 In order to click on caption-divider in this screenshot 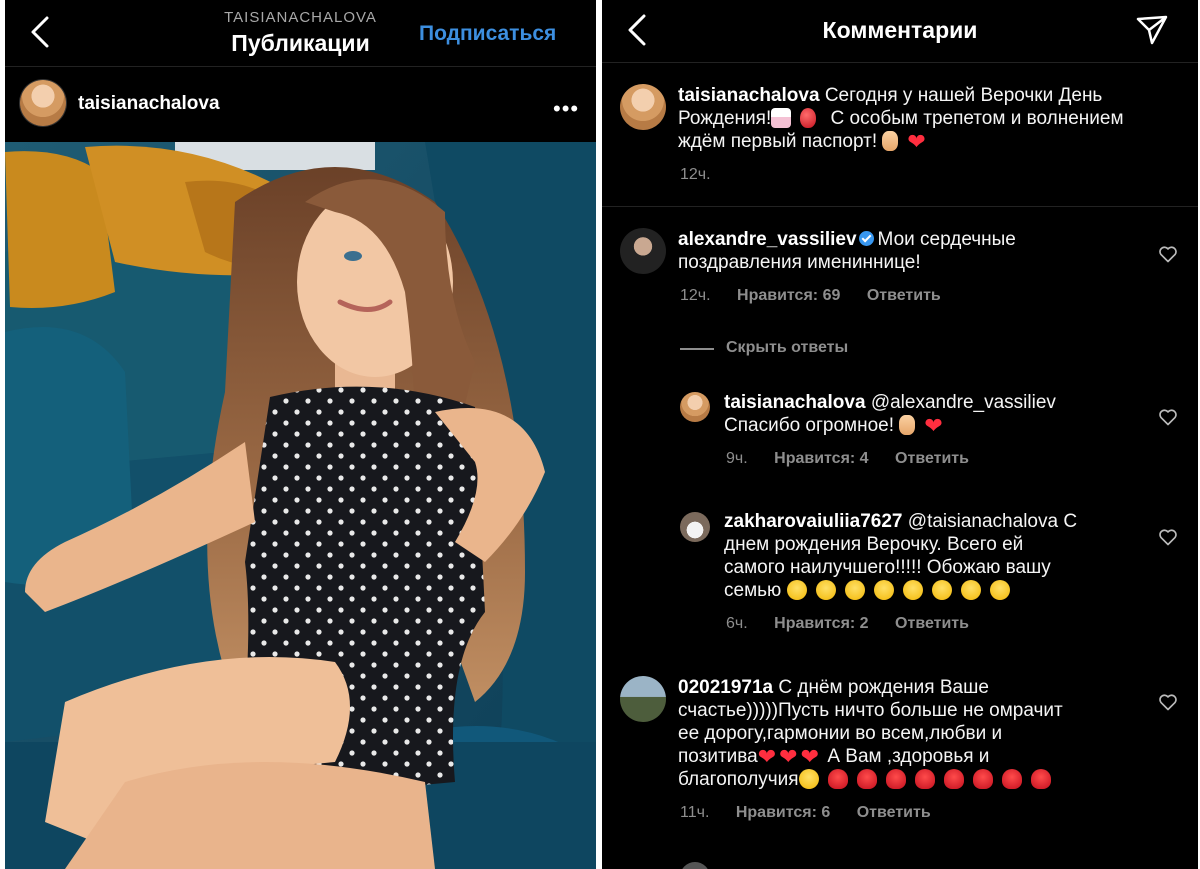, I will do `click(900, 206)`.